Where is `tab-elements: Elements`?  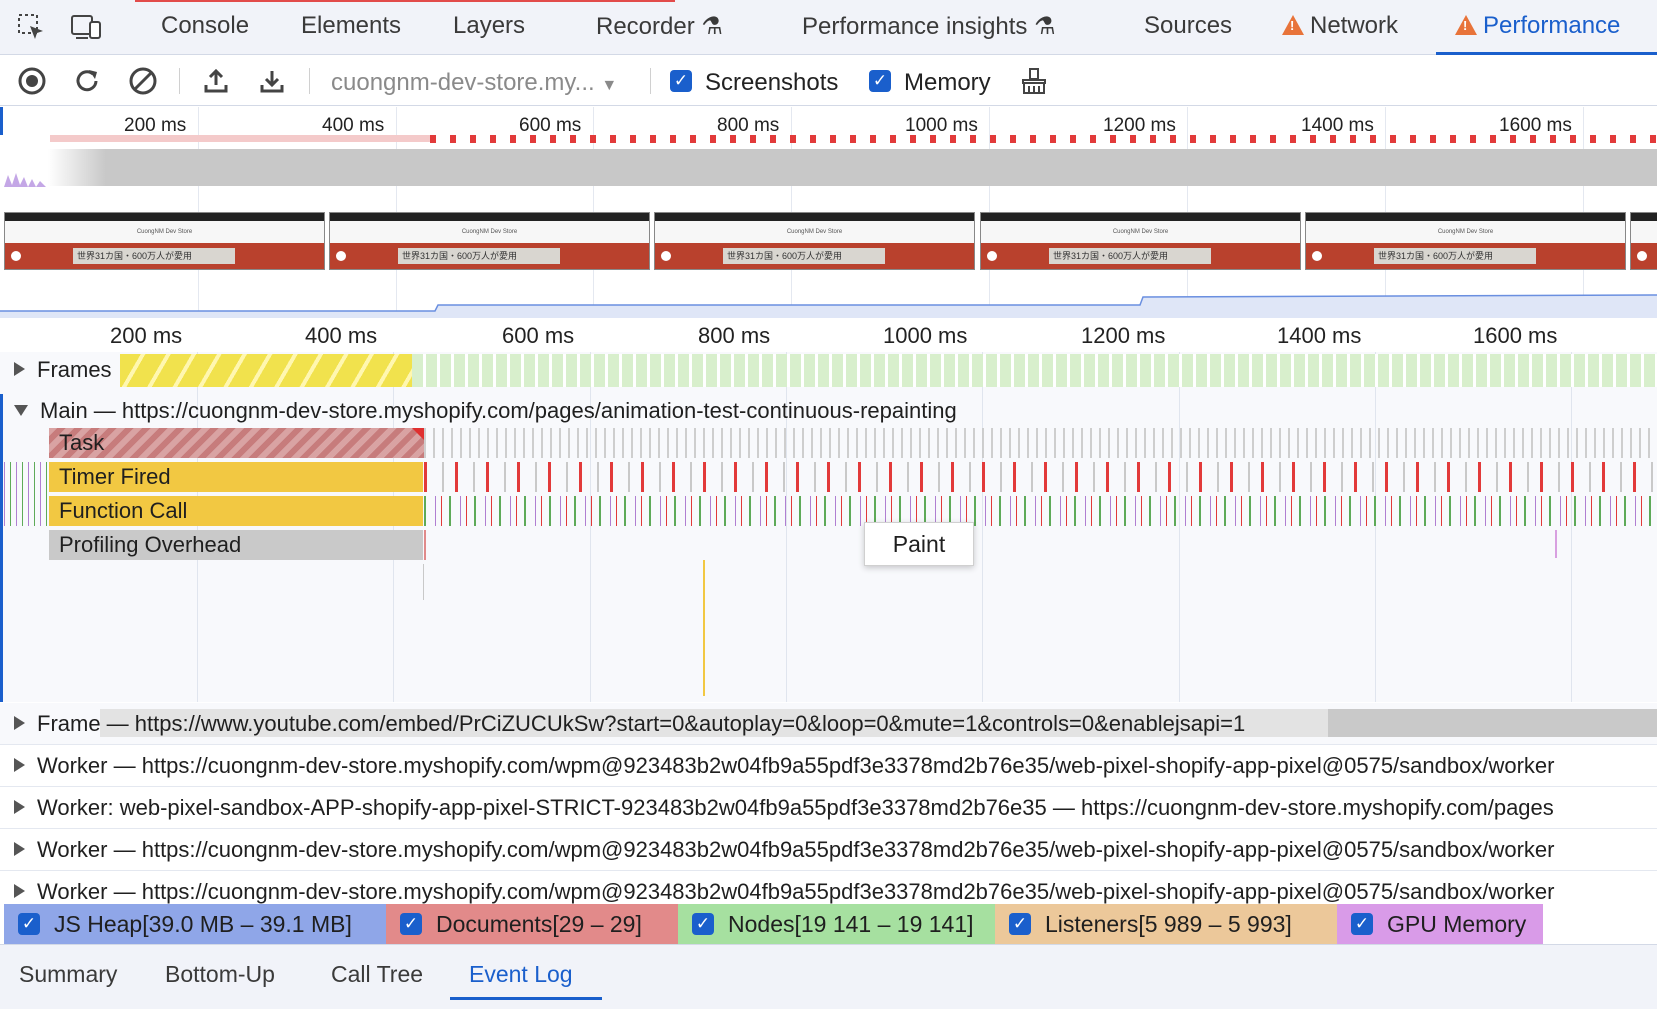 tab-elements: Elements is located at coordinates (351, 26).